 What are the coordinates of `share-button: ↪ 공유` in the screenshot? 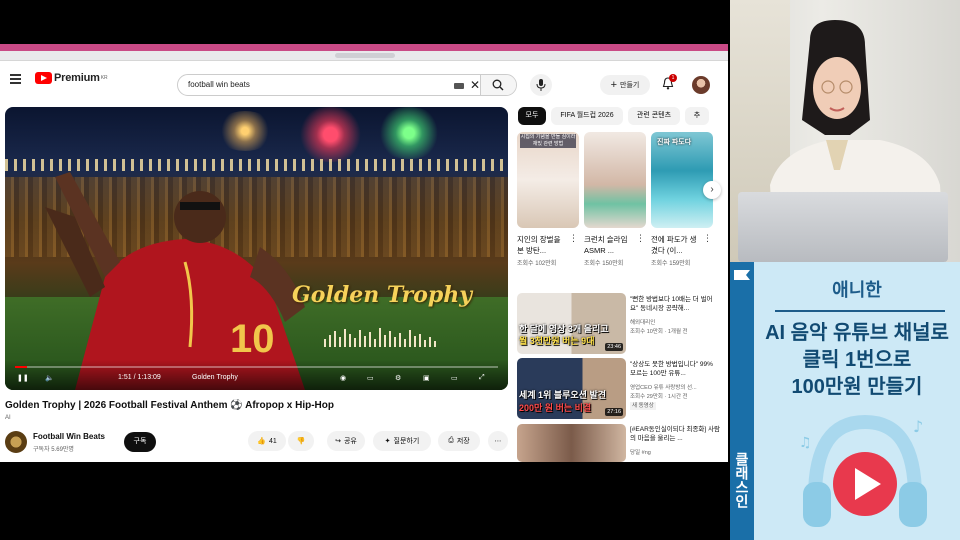 It's located at (346, 441).